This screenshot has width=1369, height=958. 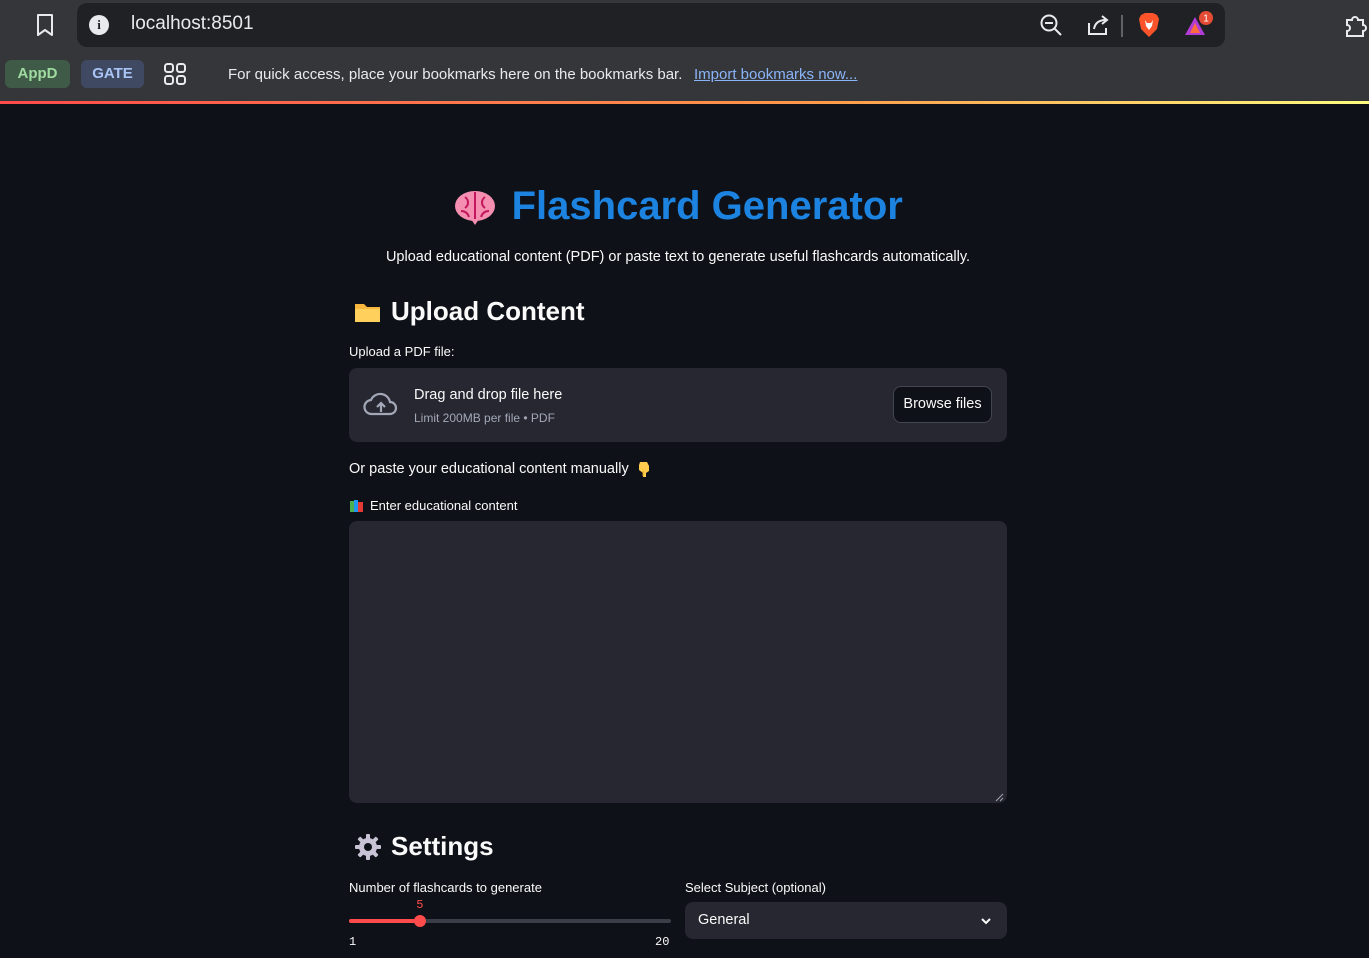 I want to click on subject-select: General, so click(x=846, y=920).